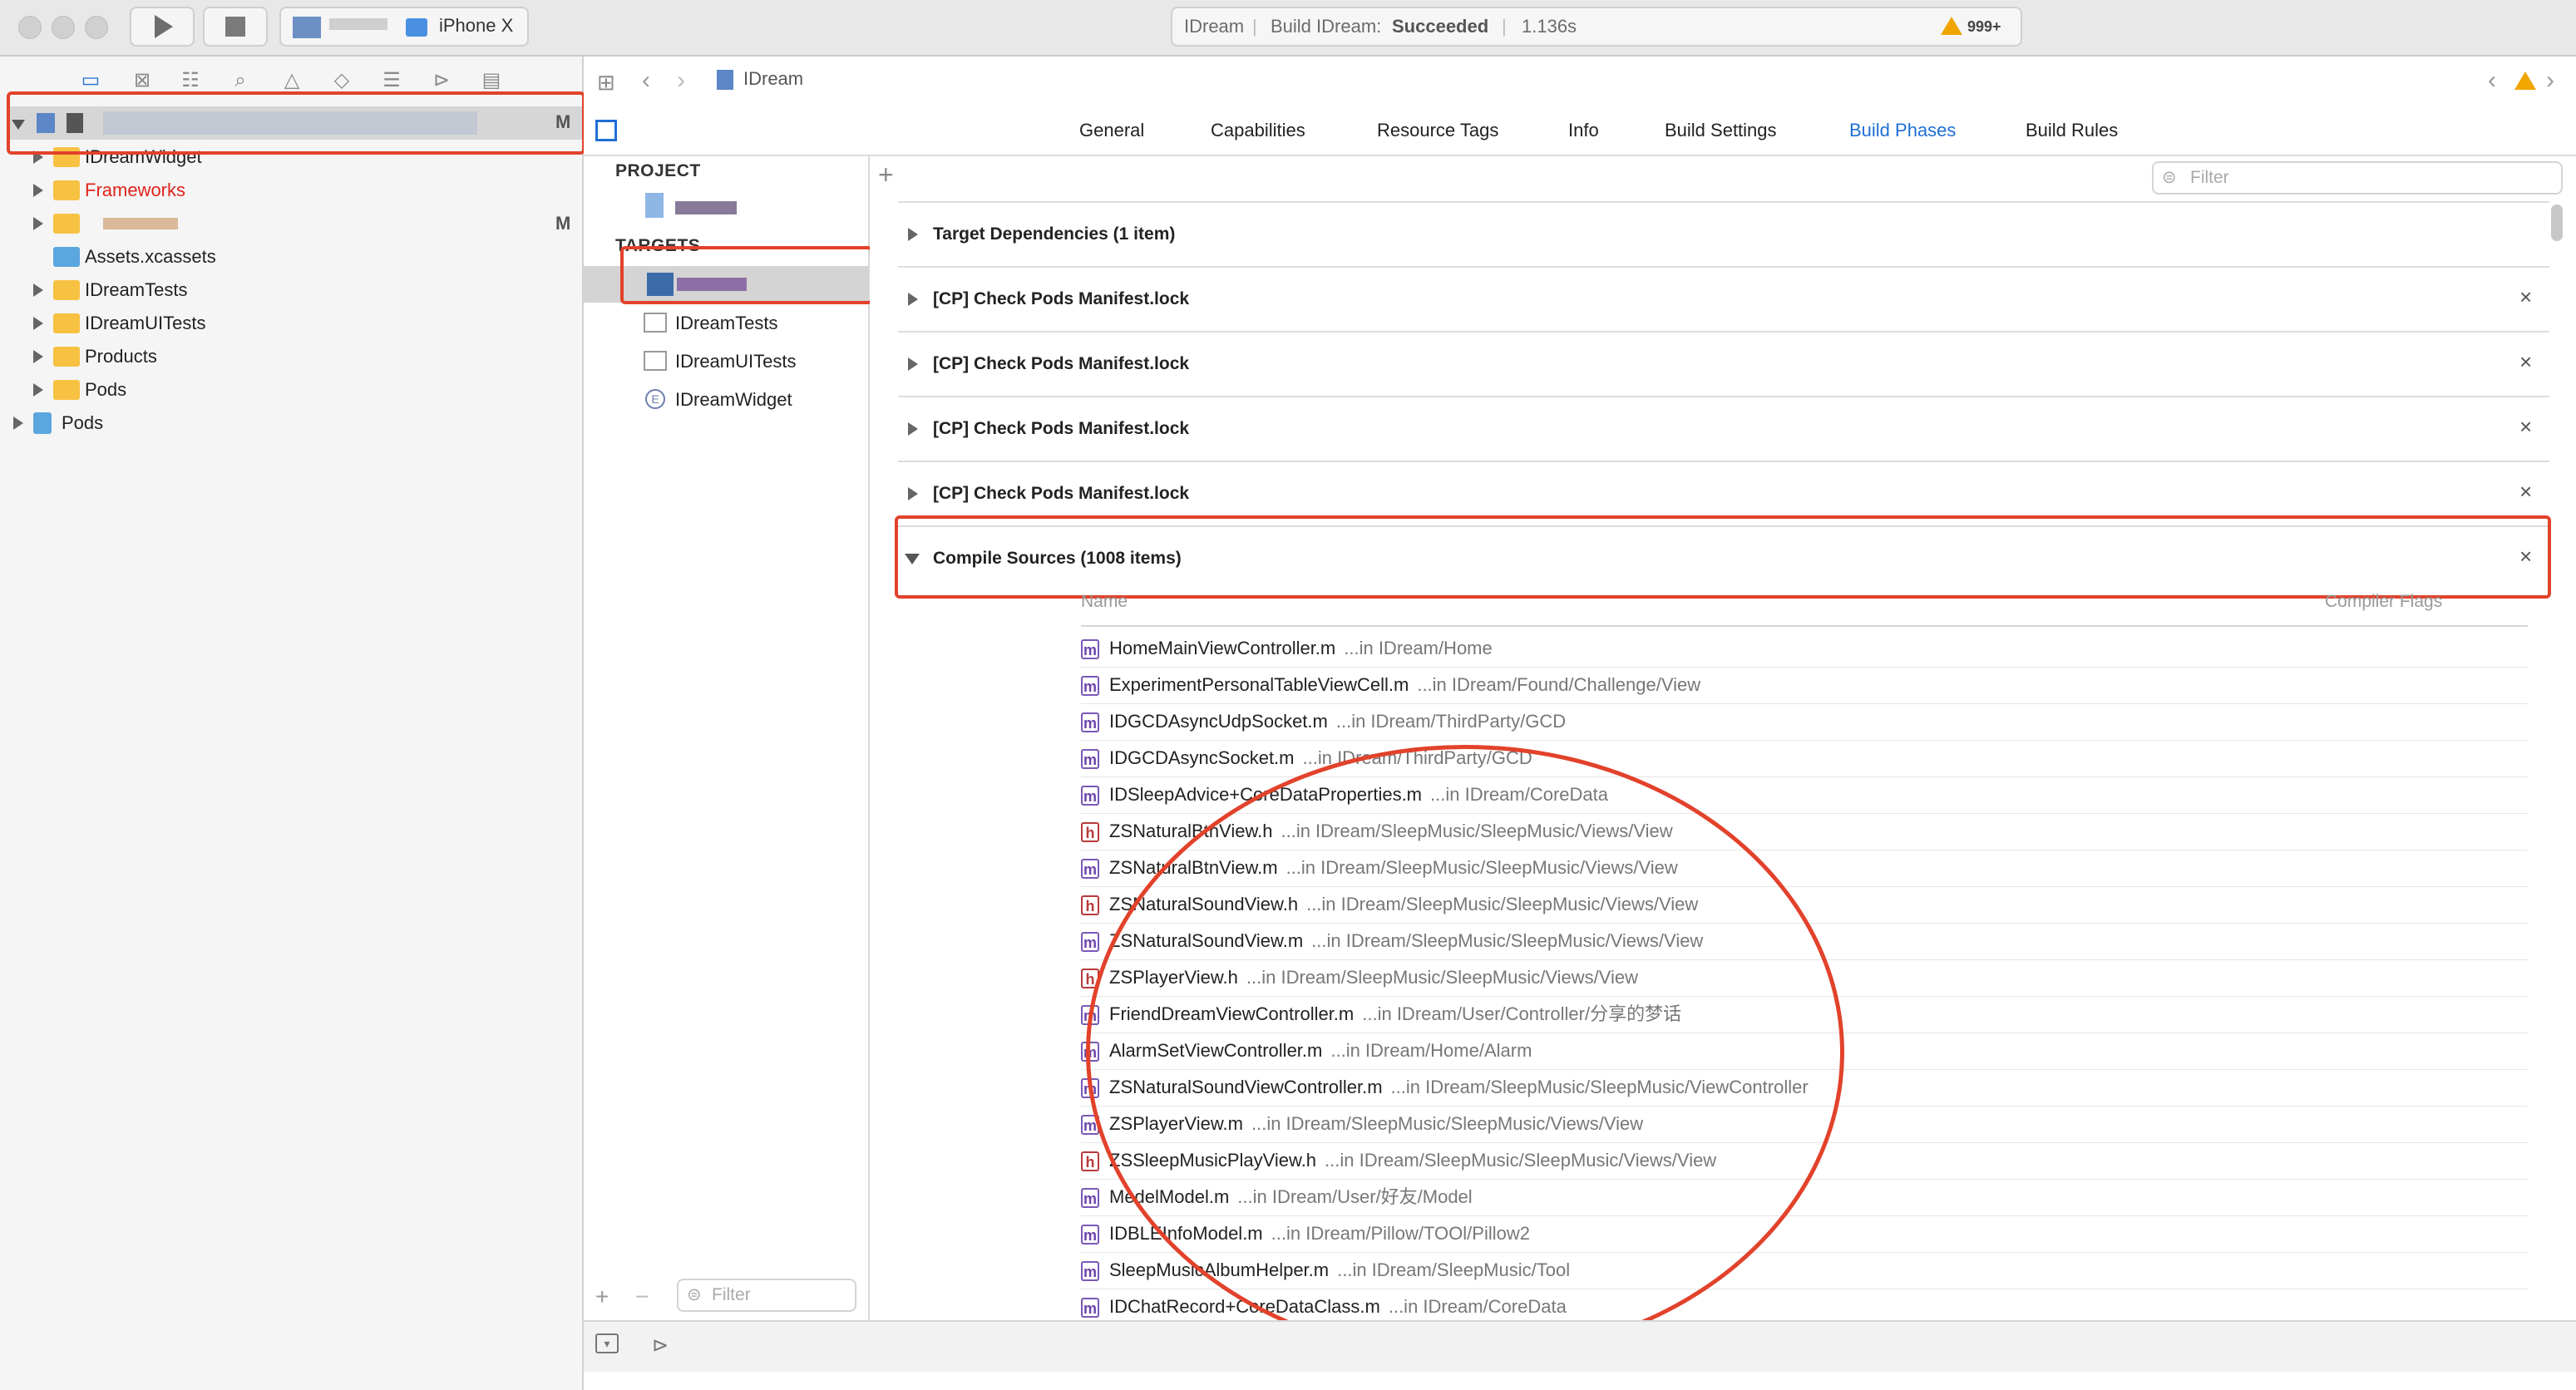  I want to click on target-row-idreamuitests: IDreamUITests, so click(752, 361).